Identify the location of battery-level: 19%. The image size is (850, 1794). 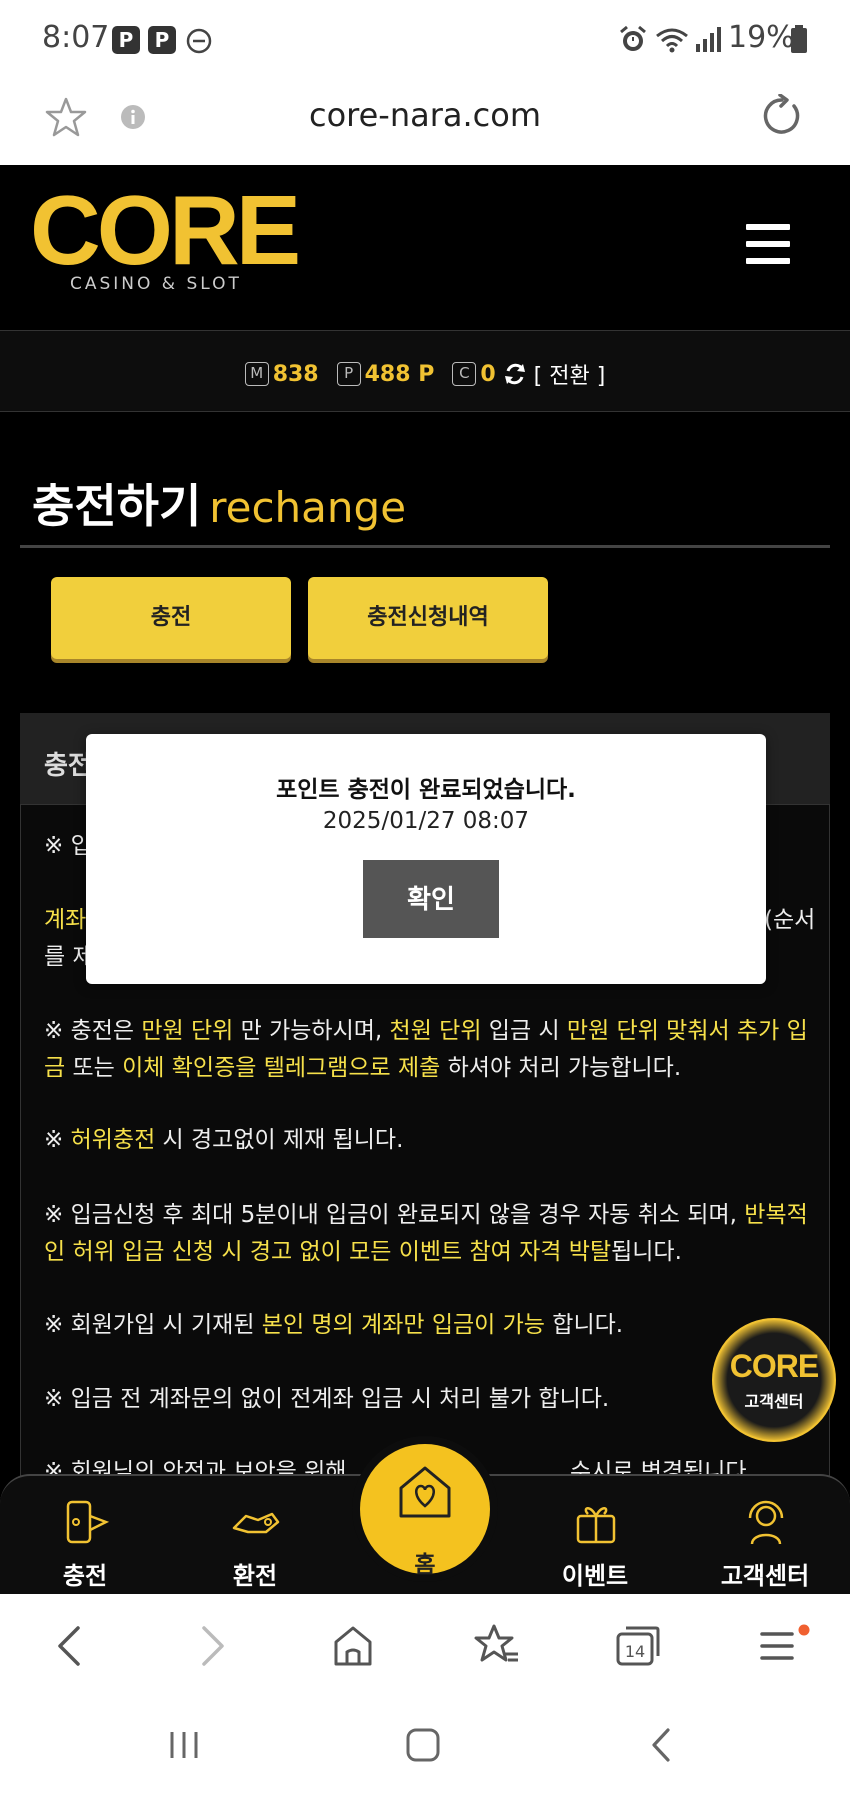
(761, 37).